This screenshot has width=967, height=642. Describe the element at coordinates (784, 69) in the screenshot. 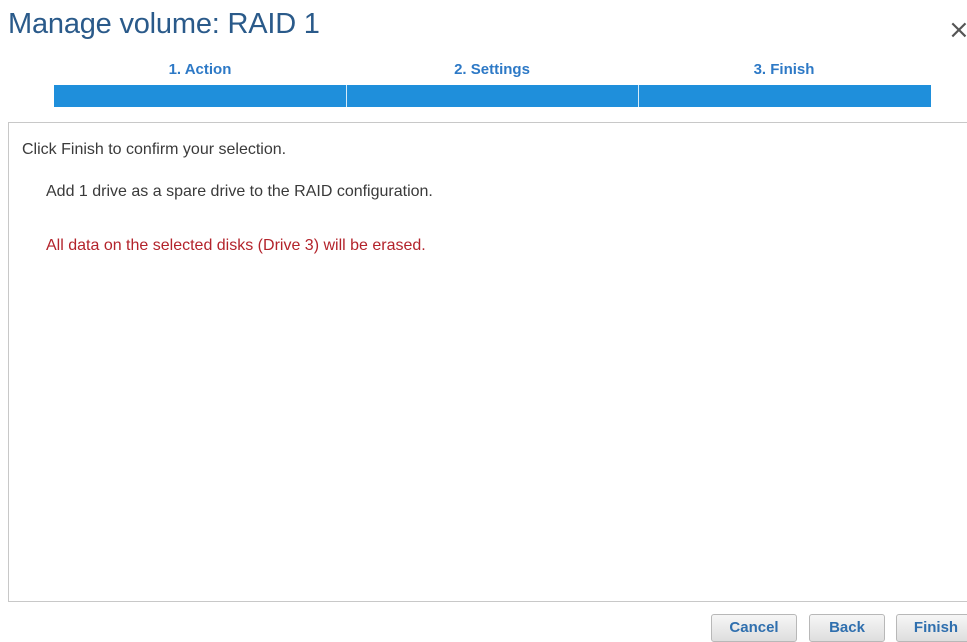

I see `step-label-finish: 3. Finish` at that location.